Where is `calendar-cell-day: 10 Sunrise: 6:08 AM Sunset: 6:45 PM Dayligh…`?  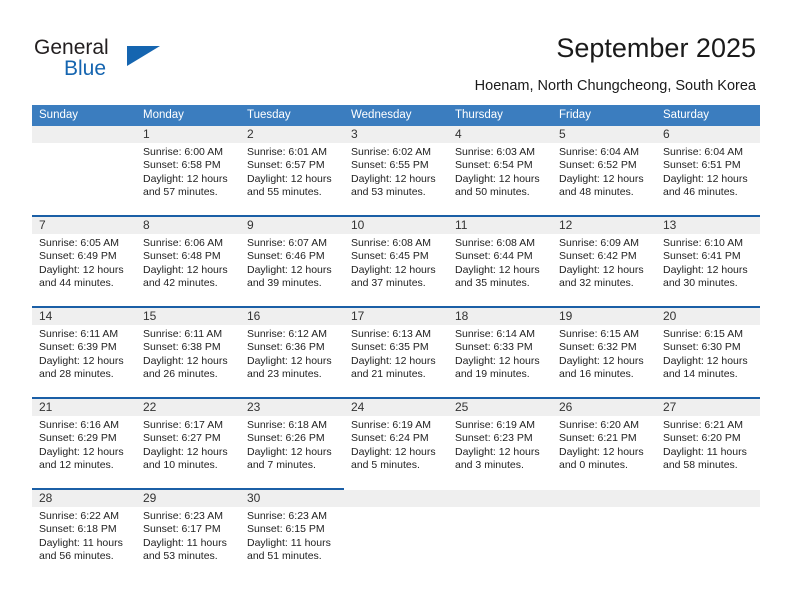 calendar-cell-day: 10 Sunrise: 6:08 AM Sunset: 6:45 PM Dayligh… is located at coordinates (396, 260).